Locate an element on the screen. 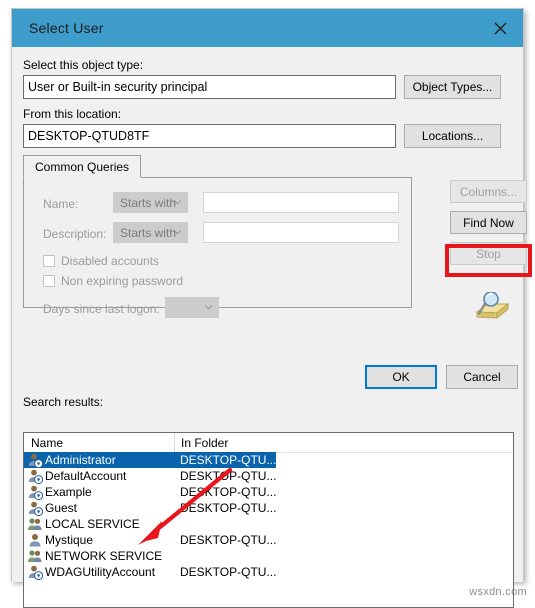 Image resolution: width=535 pixels, height=608 pixels. row-name: Guest is located at coordinates (61, 508).